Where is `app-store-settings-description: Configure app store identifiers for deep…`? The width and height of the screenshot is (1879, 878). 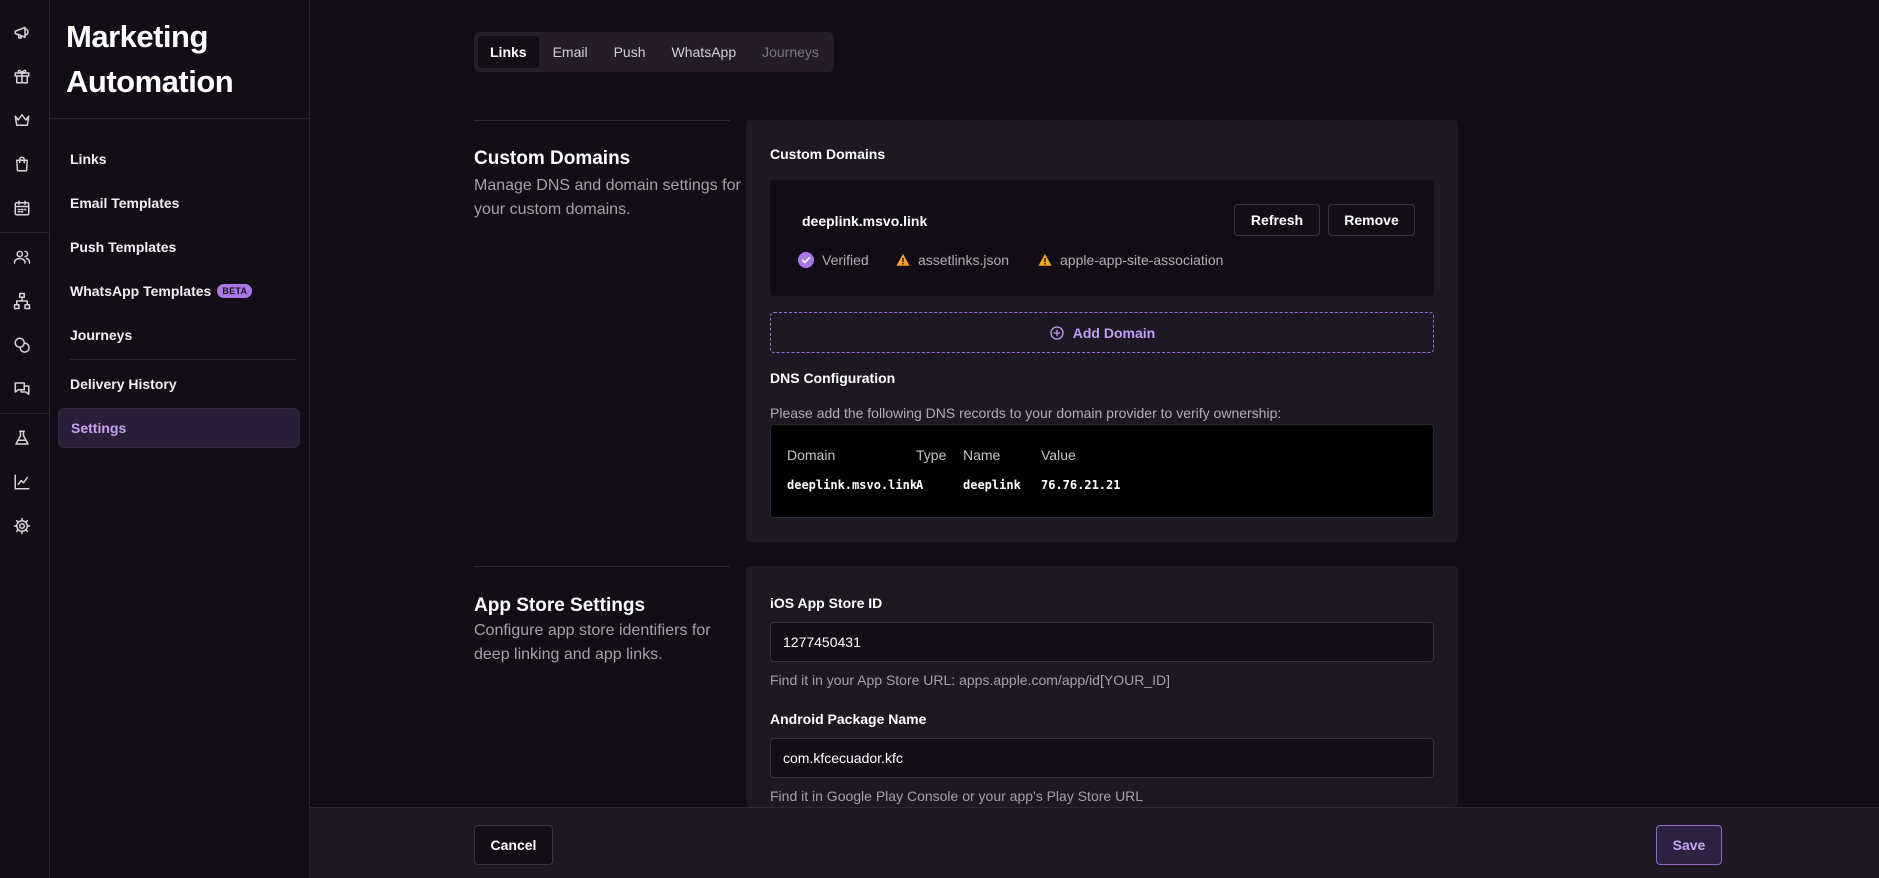
app-store-settings-description: Configure app store identifiers for deep… is located at coordinates (592, 642).